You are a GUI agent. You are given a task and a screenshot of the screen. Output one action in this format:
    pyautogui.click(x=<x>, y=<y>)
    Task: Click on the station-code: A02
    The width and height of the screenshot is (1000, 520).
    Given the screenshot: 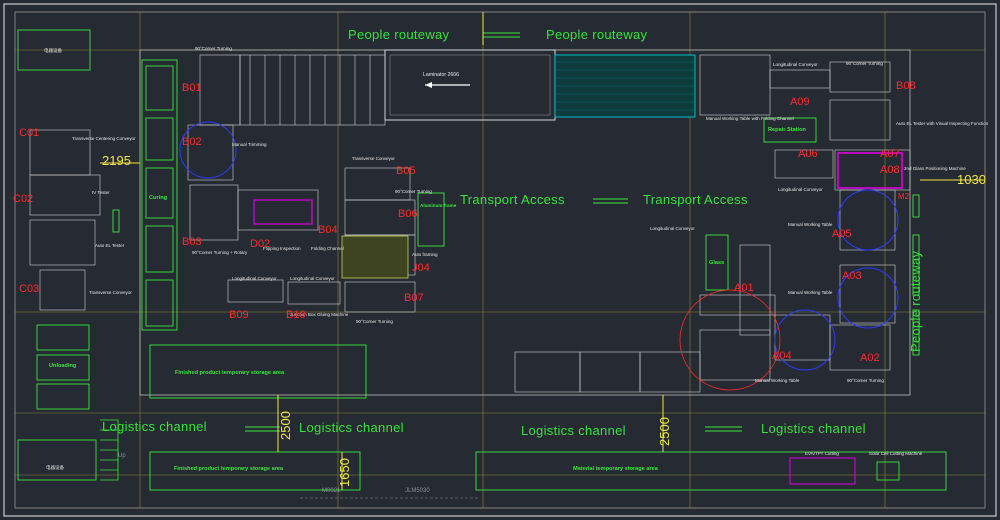 What is the action you would take?
    pyautogui.click(x=870, y=358)
    